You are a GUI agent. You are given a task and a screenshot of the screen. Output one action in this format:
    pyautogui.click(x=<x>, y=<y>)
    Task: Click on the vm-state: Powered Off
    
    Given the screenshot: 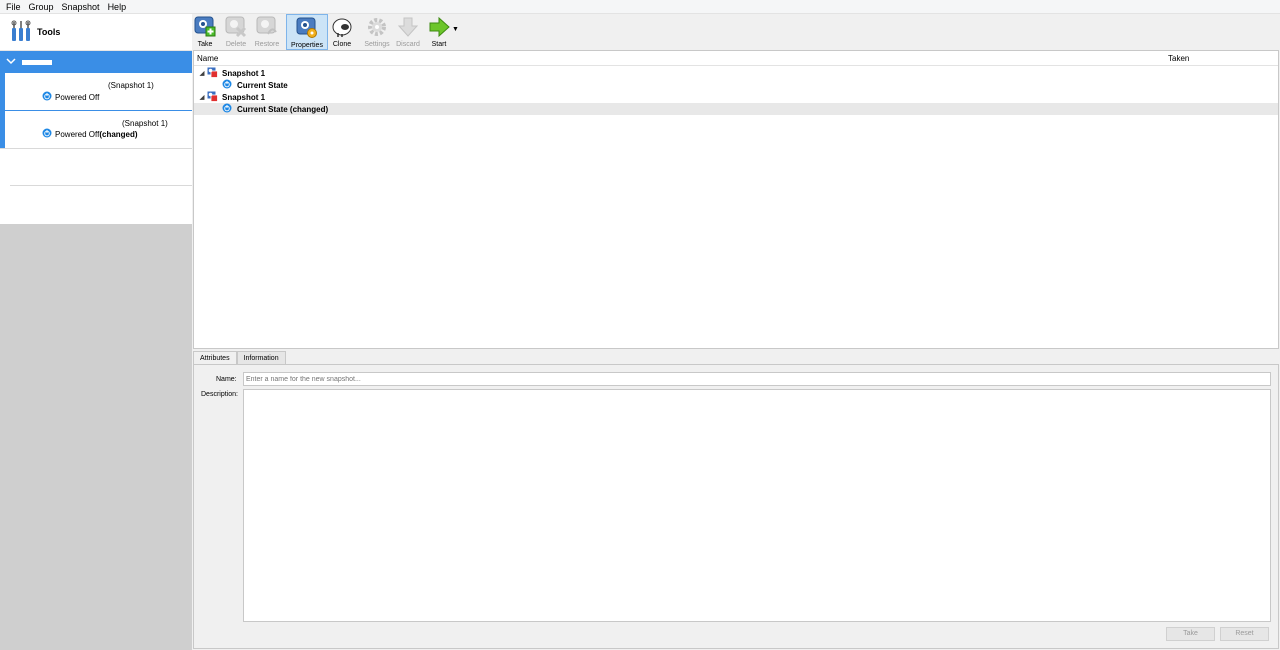 What is the action you would take?
    pyautogui.click(x=70, y=97)
    